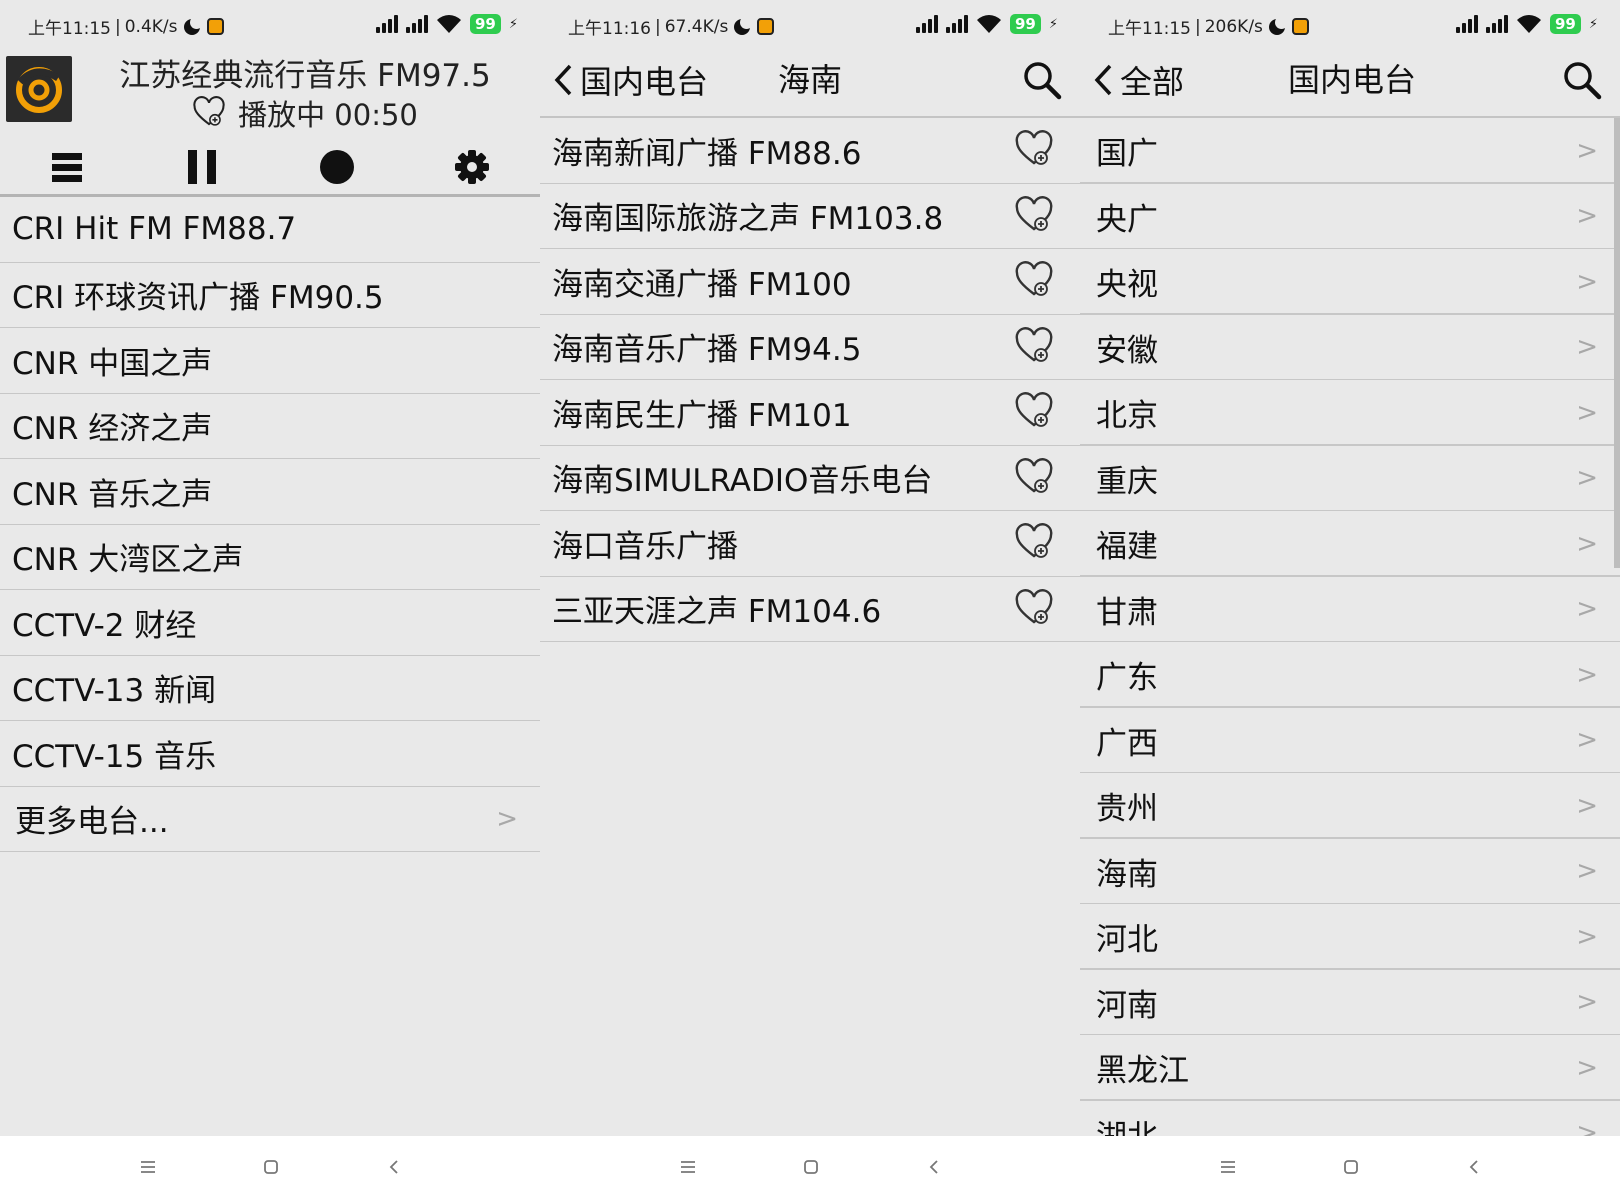  I want to click on more-stations-item: 更多电台... >, so click(270, 819).